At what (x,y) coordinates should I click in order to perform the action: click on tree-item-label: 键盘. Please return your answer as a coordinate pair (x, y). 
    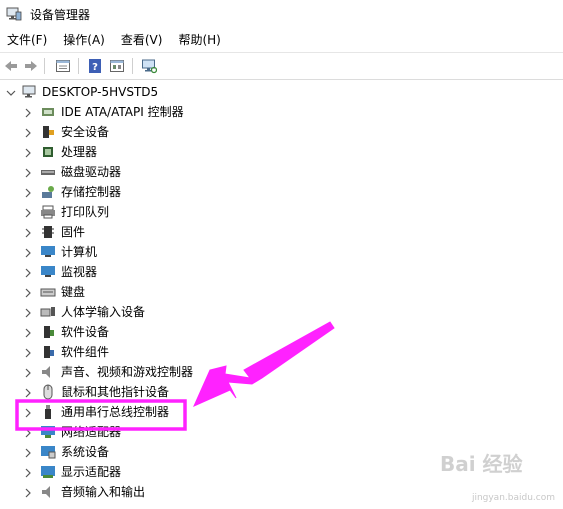
    Looking at the image, I should click on (73, 292).